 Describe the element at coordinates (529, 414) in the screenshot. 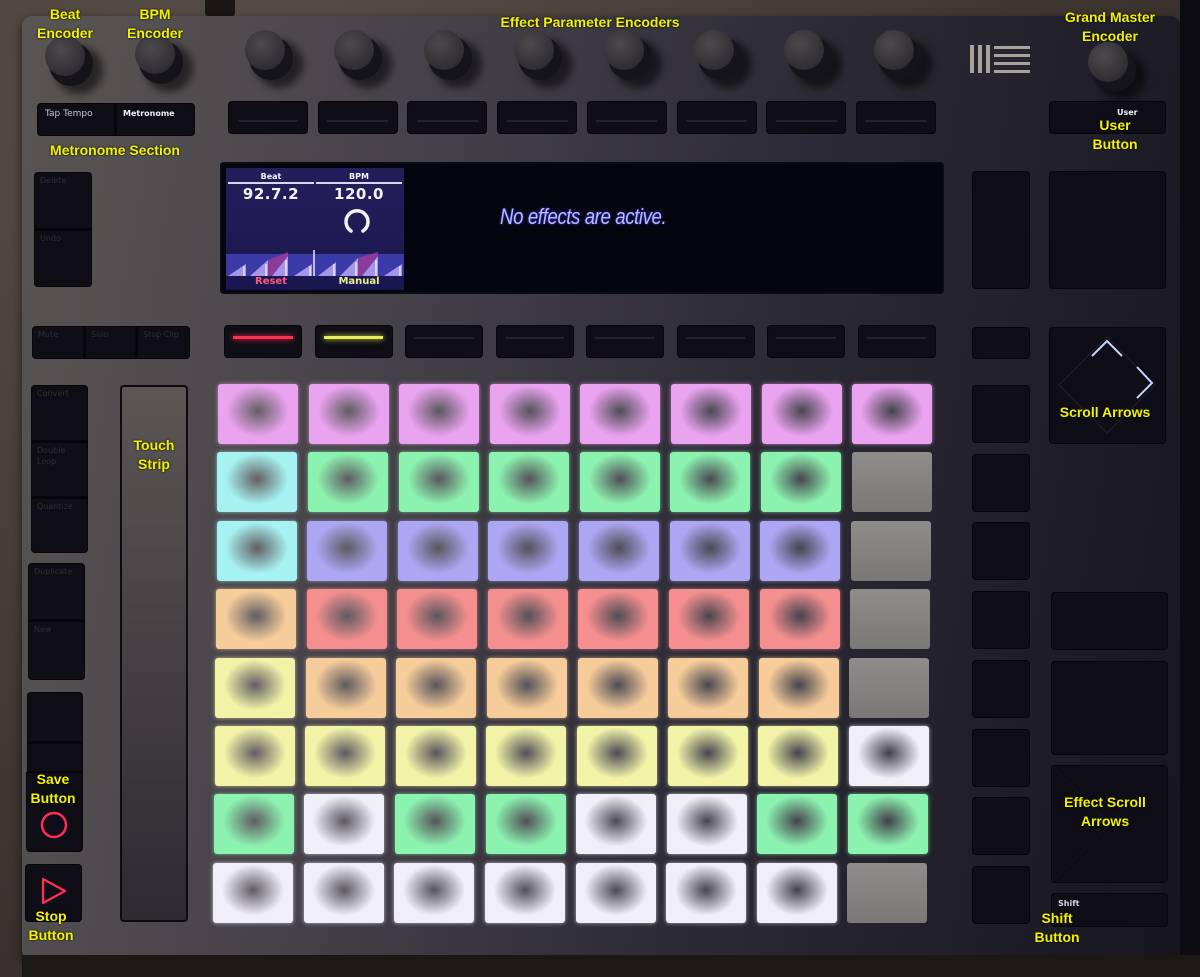

I see `pad-r1-c4` at that location.